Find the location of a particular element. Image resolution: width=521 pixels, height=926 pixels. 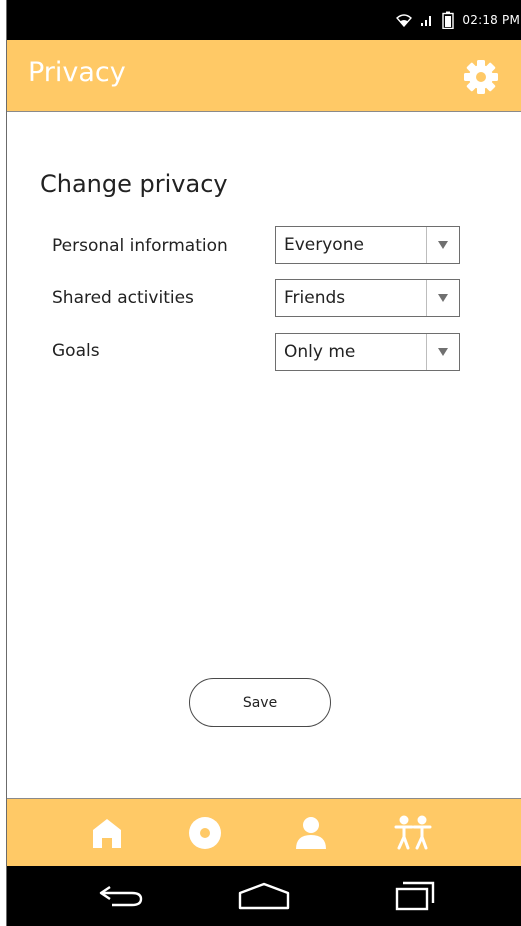

shared-activities-label: Shared activities is located at coordinates (123, 298).